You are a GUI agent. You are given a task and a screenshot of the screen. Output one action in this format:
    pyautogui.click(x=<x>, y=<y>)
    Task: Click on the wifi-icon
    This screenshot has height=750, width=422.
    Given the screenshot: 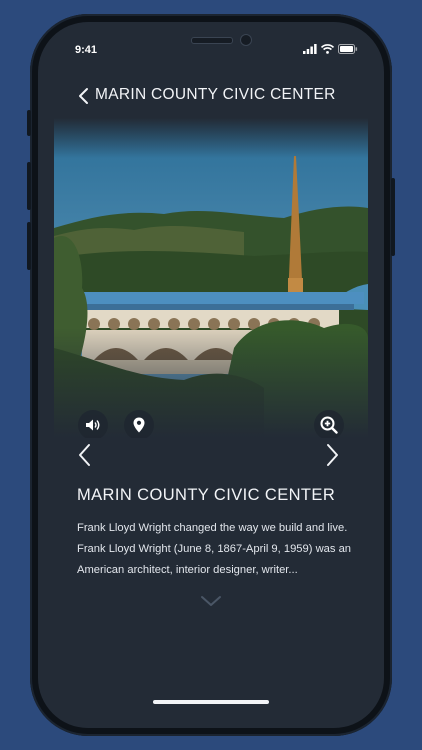 What is the action you would take?
    pyautogui.click(x=327, y=49)
    